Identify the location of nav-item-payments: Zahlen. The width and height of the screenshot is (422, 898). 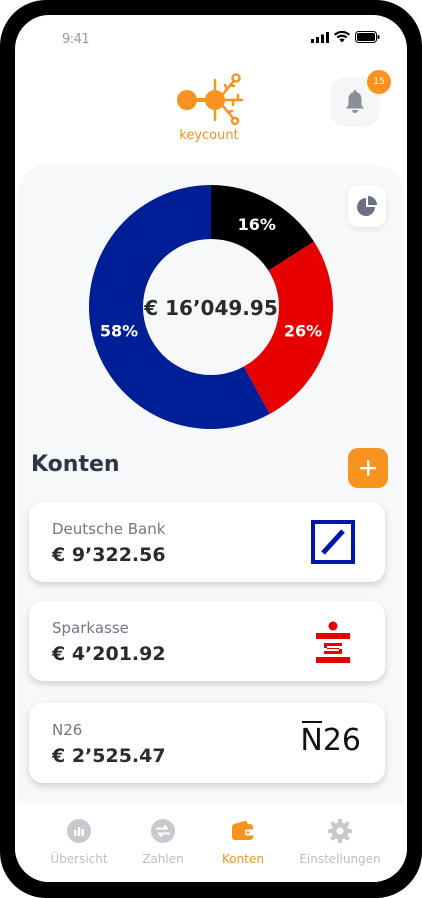
(163, 842).